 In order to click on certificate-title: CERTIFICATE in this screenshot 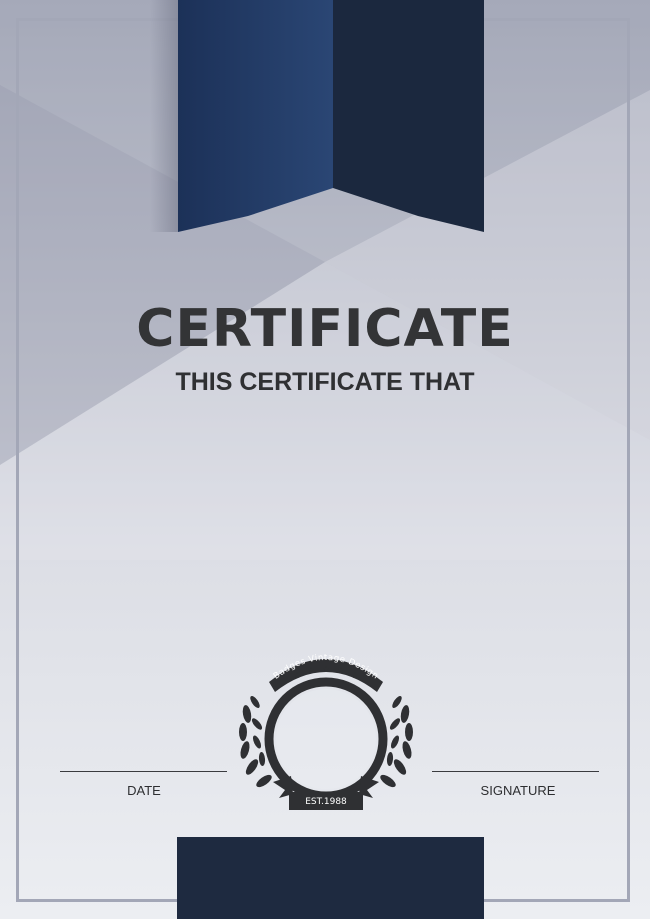, I will do `click(325, 329)`.